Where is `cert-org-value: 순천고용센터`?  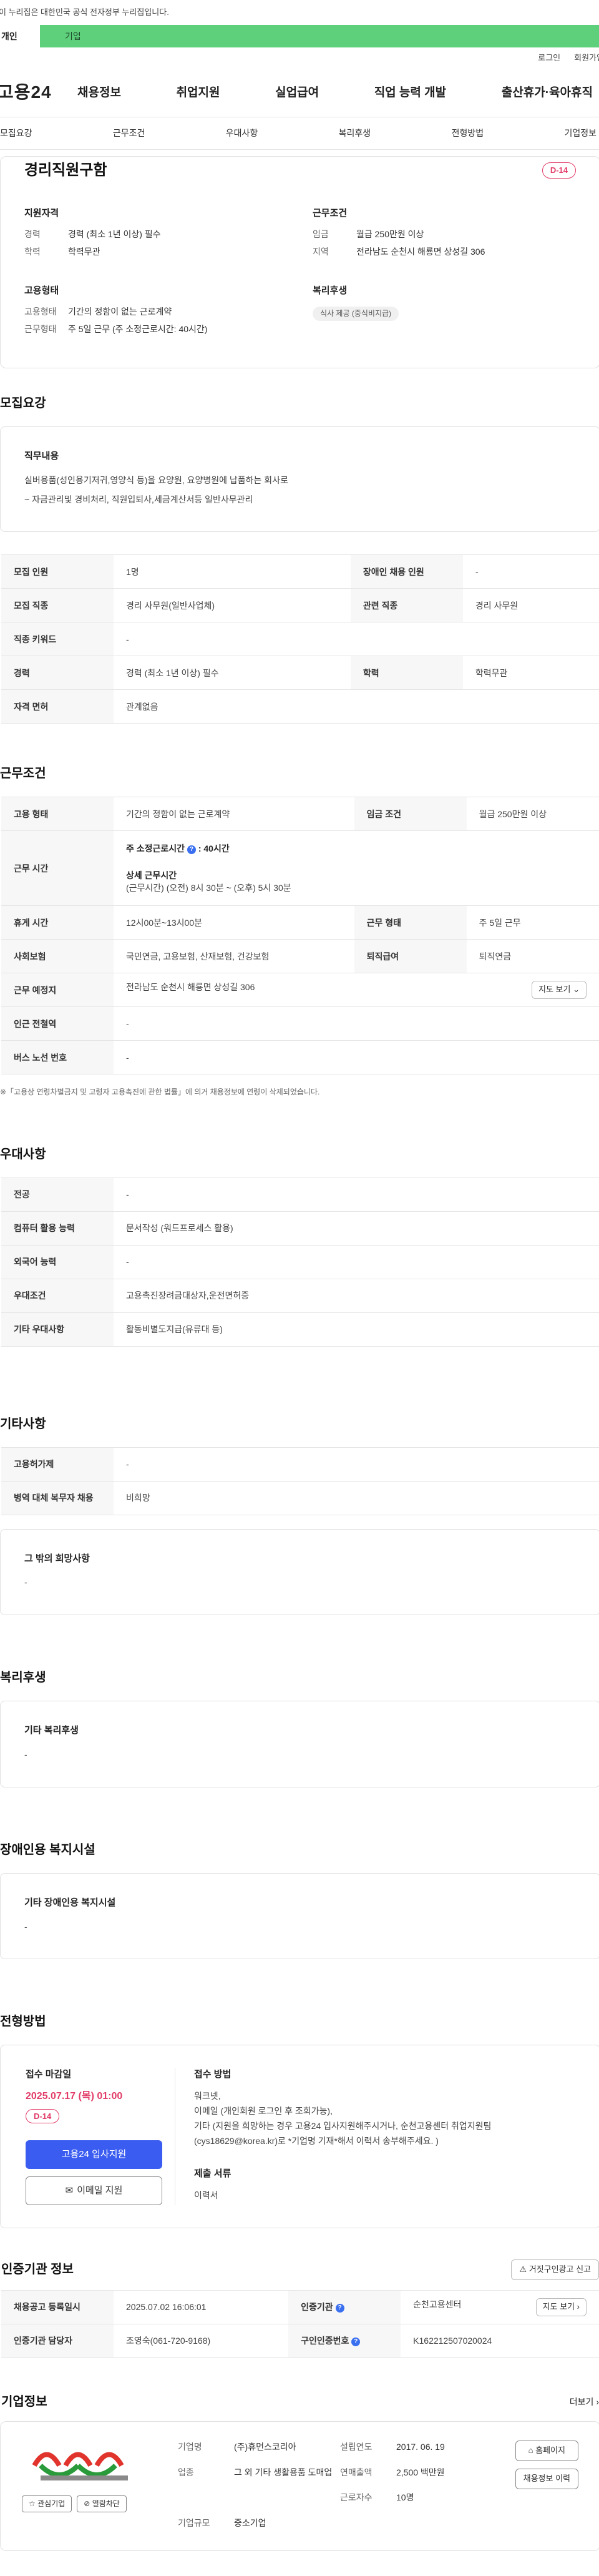
cert-org-value: 순천고용센터 is located at coordinates (437, 2304).